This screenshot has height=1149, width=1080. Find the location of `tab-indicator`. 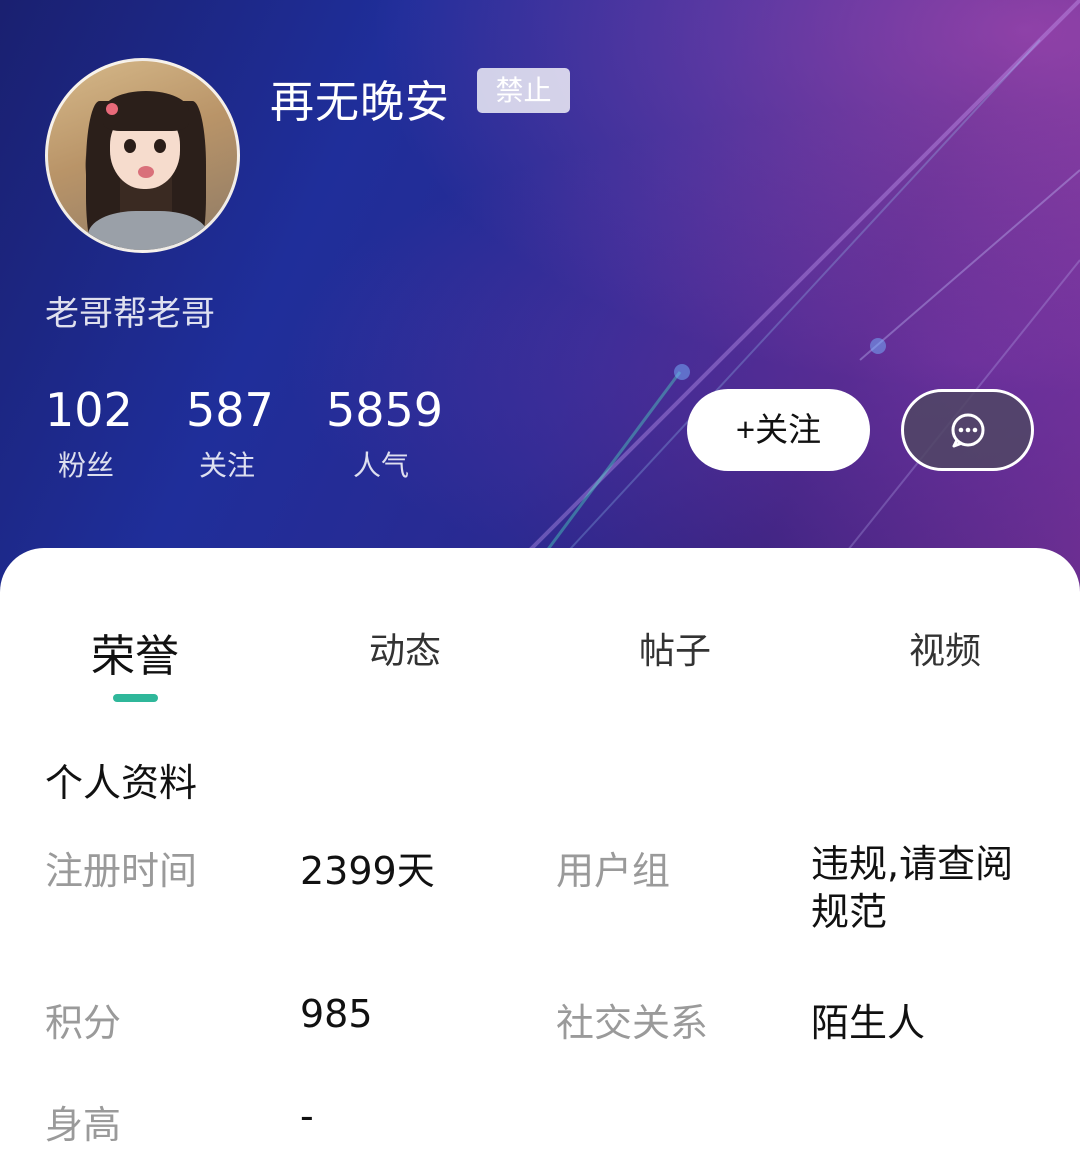

tab-indicator is located at coordinates (135, 698).